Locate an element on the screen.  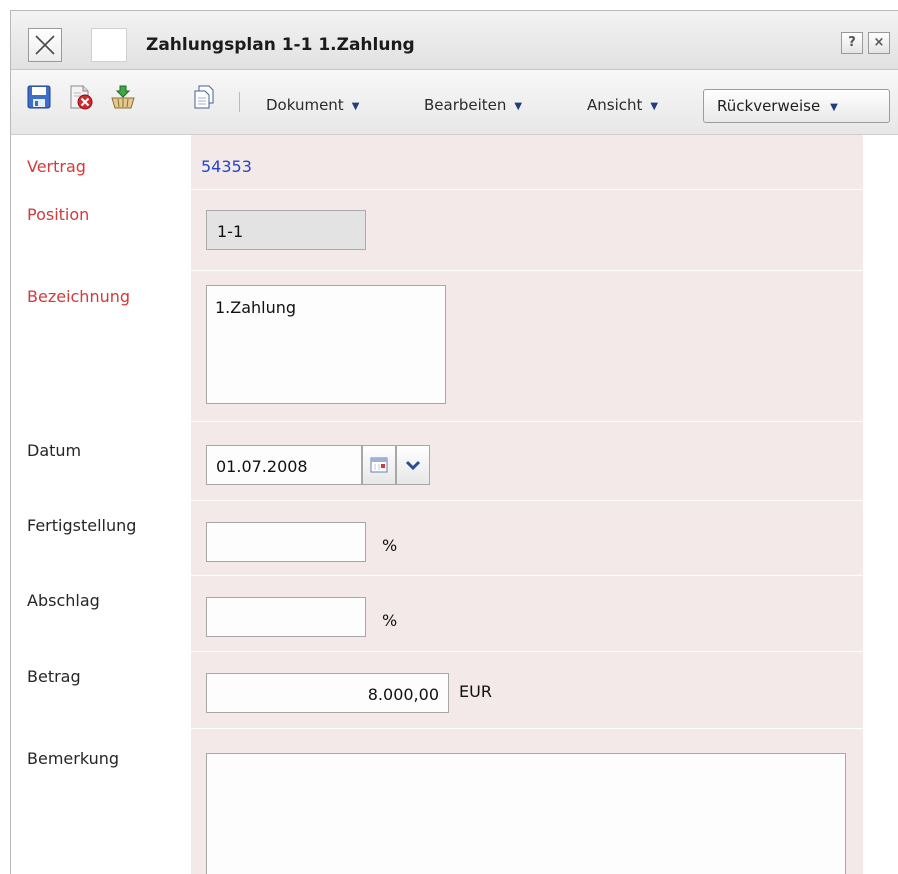
calendar-button is located at coordinates (379, 465).